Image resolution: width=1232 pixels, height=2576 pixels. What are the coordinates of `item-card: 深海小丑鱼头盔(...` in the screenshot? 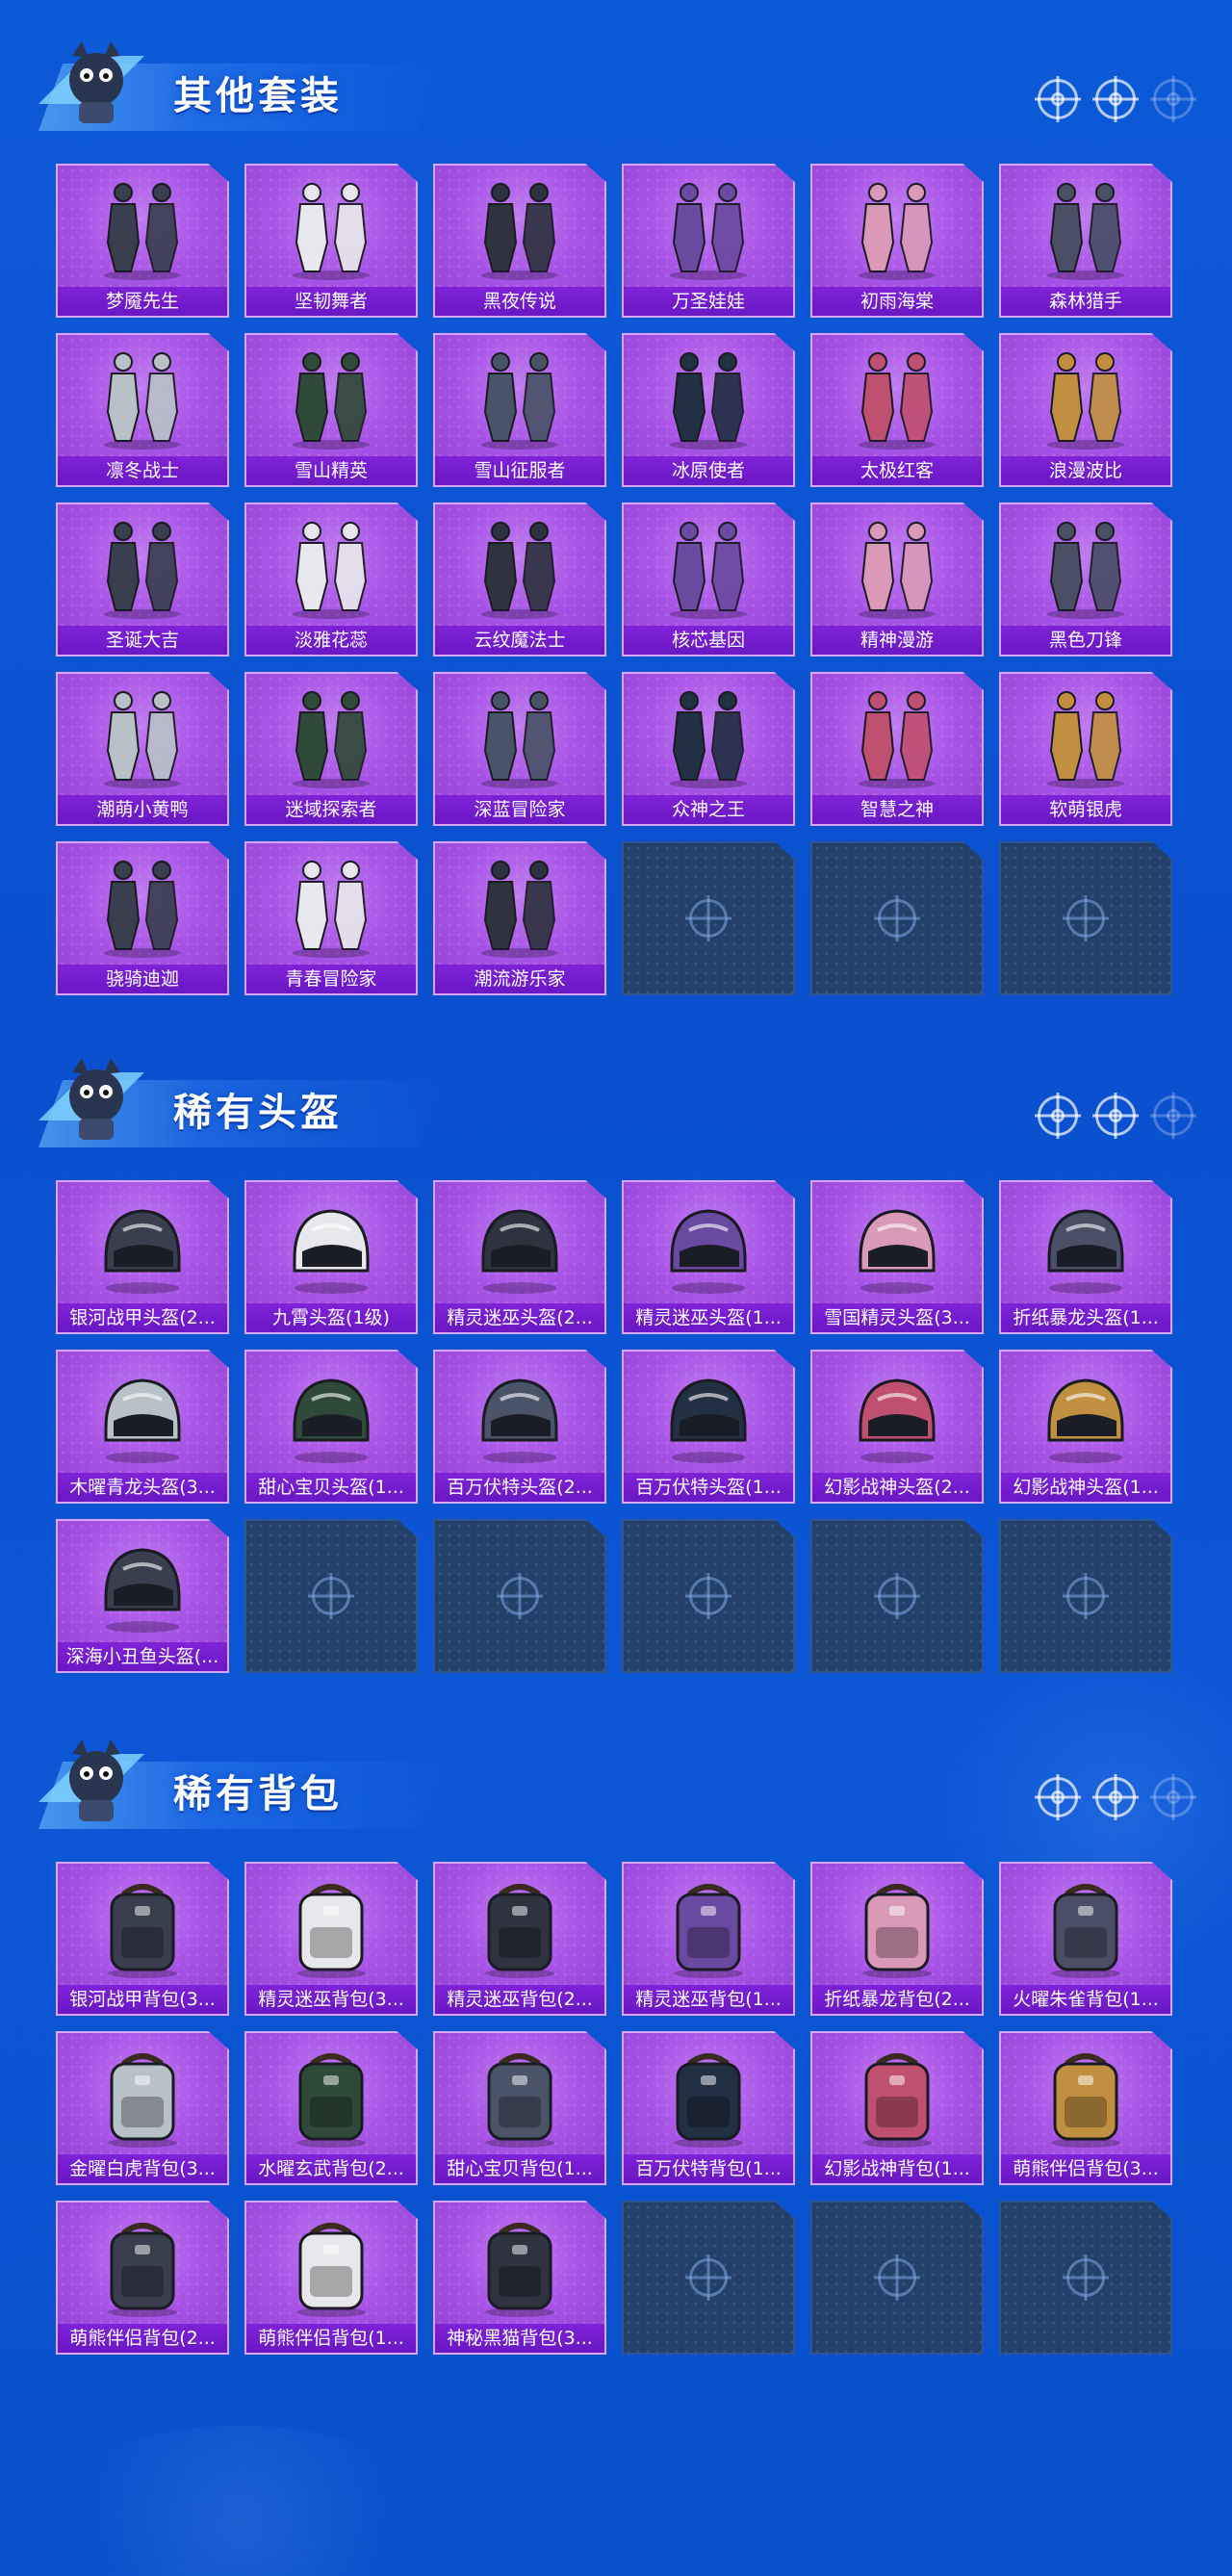 It's located at (142, 1596).